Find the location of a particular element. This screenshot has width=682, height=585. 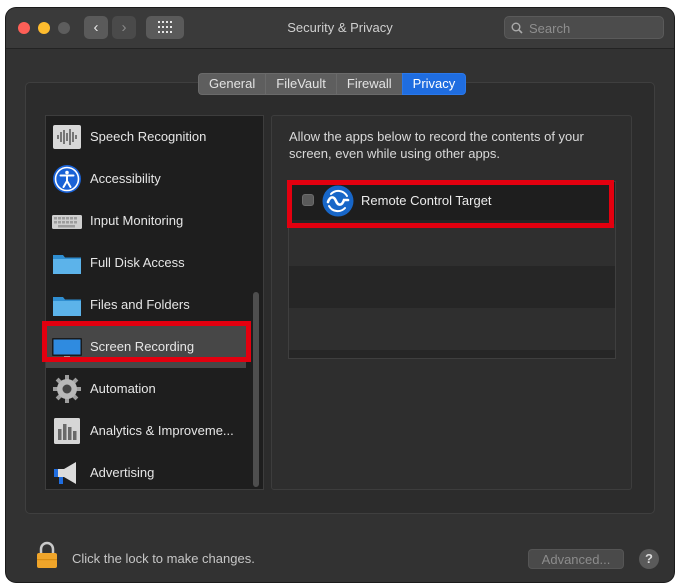

sidebar-item-label: Automation is located at coordinates (123, 388).